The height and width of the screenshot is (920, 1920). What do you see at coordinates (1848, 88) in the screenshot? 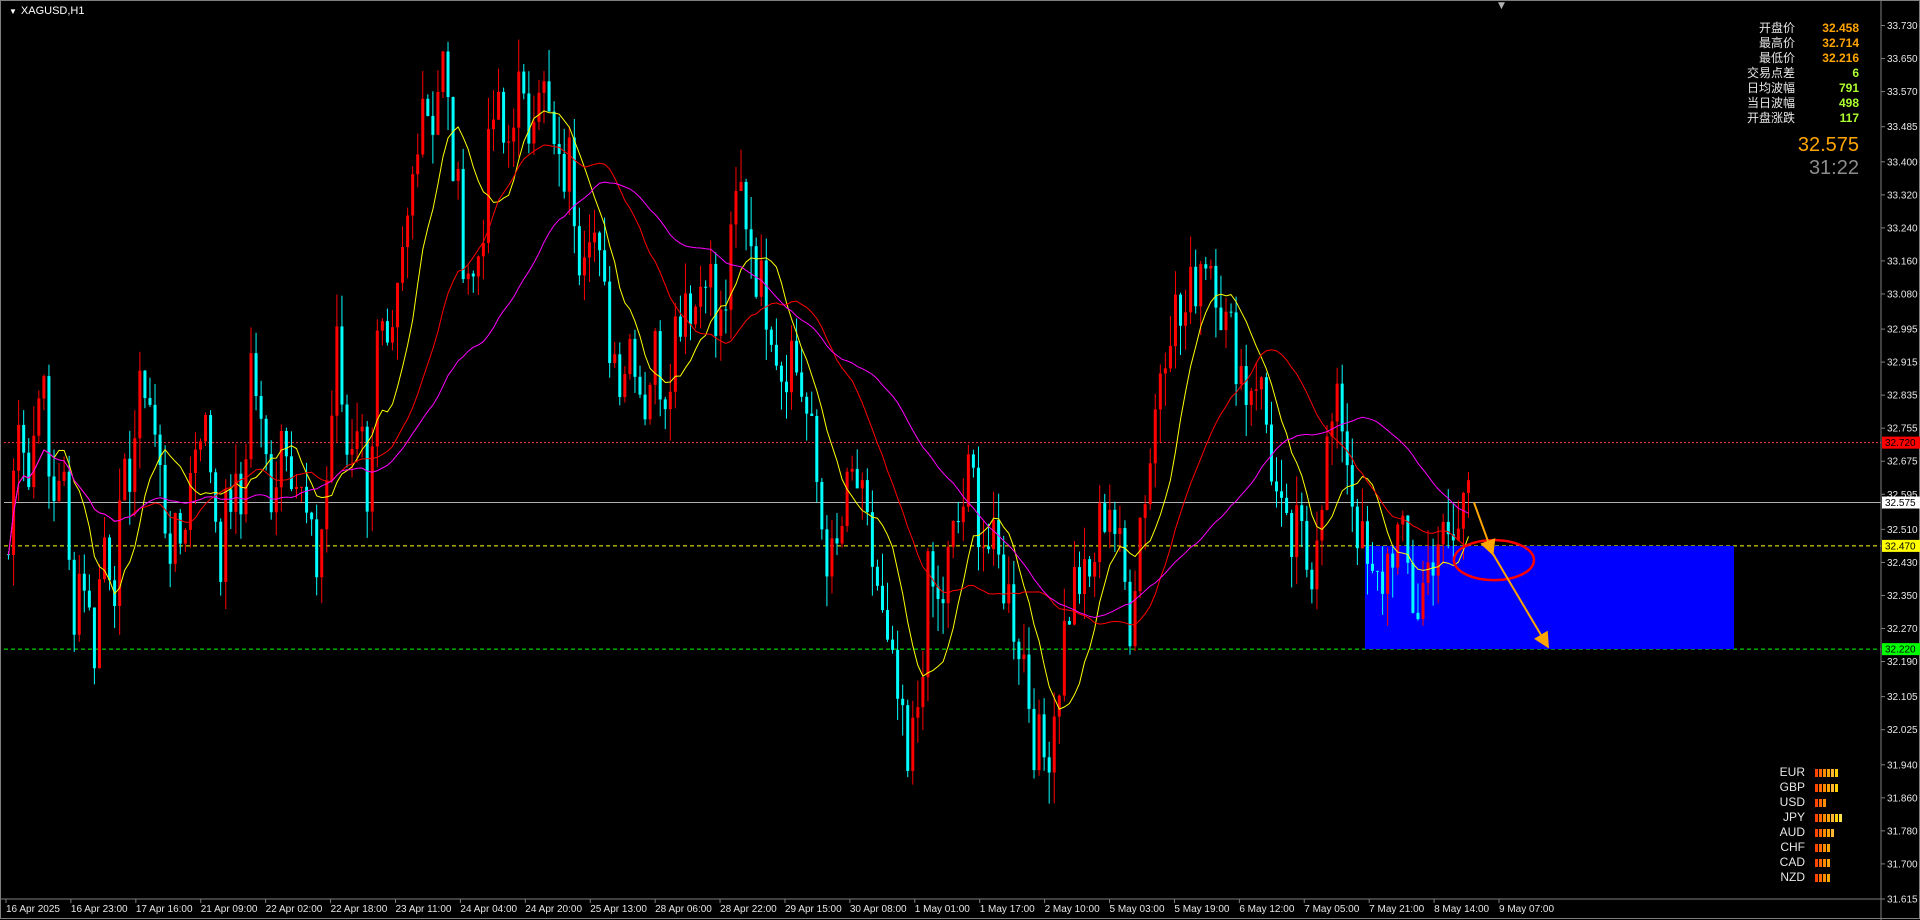
I see `info-value: 791` at bounding box center [1848, 88].